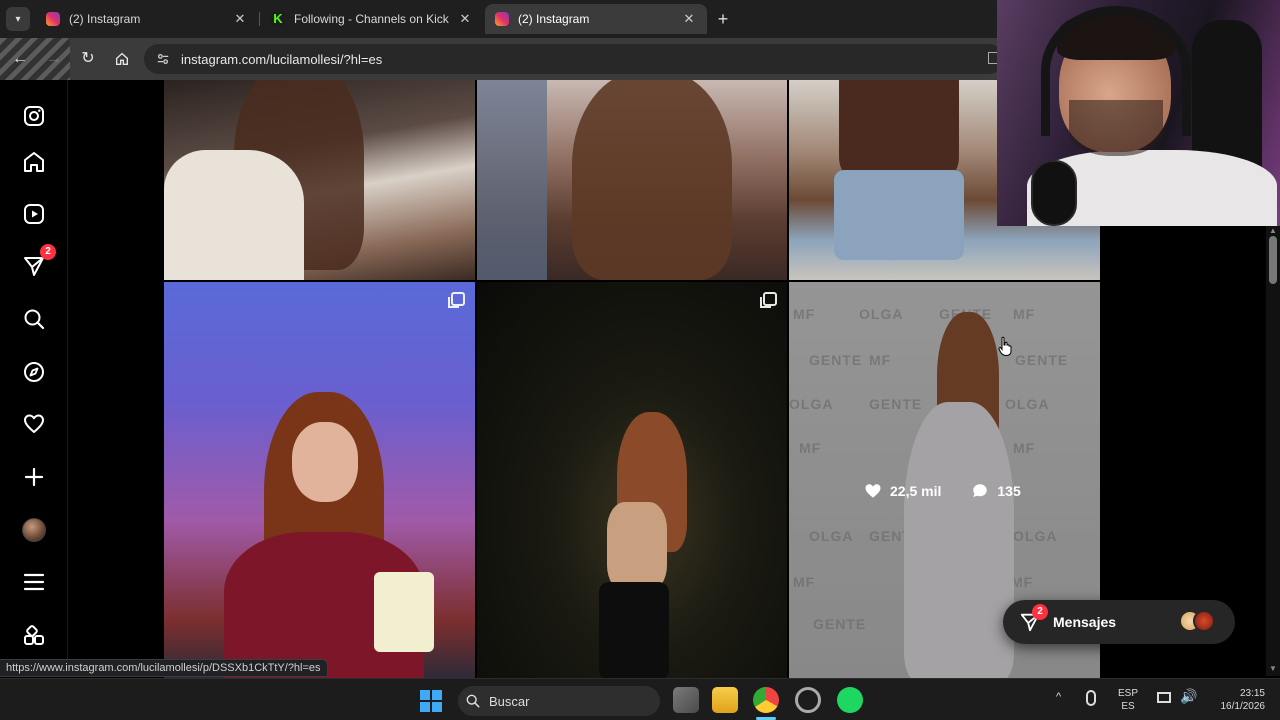  I want to click on headphones, so click(1116, 71).